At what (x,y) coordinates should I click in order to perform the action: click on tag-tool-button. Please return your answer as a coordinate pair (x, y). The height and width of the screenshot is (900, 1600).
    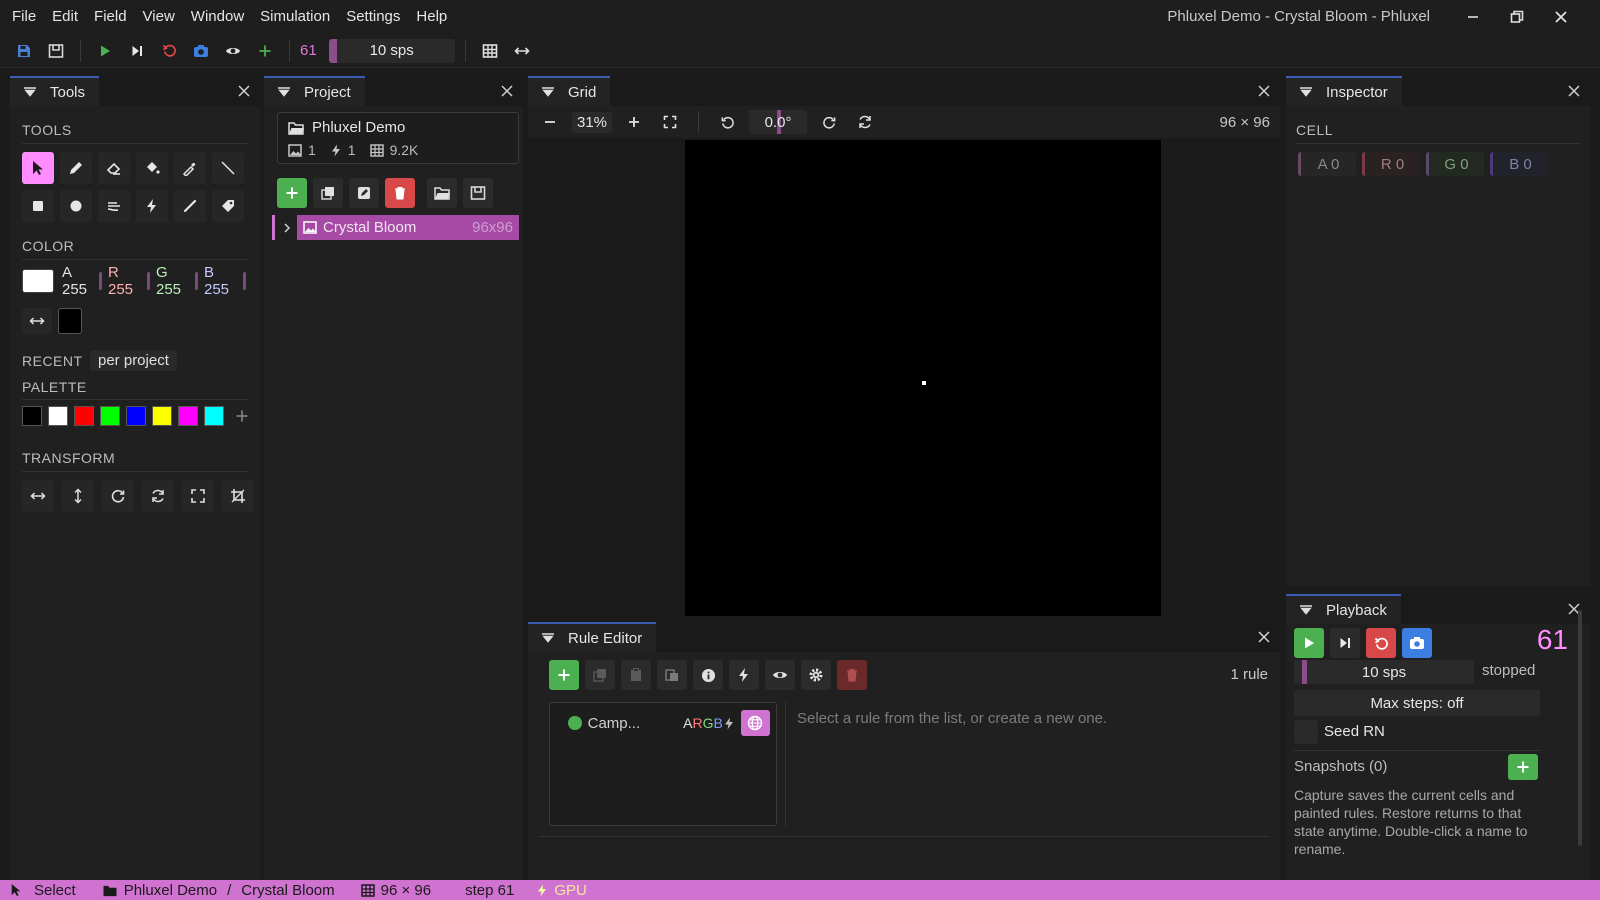
    Looking at the image, I should click on (228, 206).